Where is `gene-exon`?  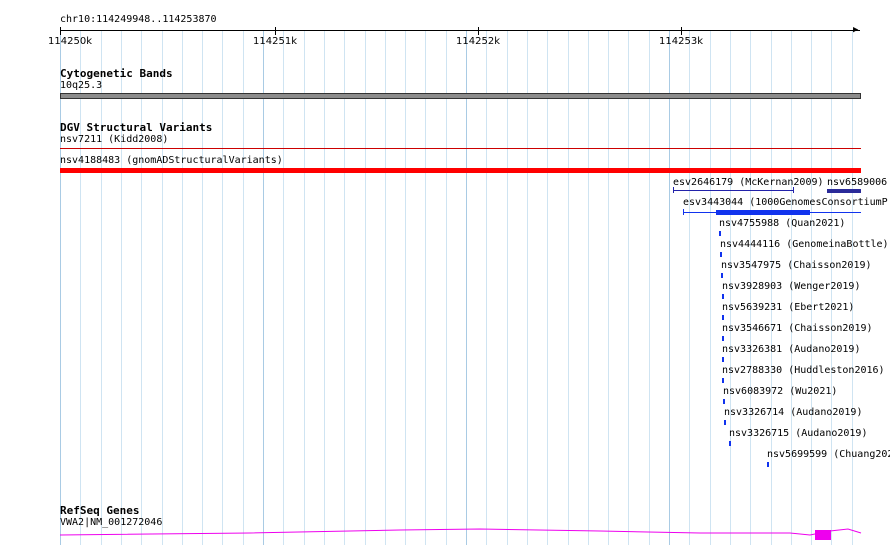 gene-exon is located at coordinates (823, 535).